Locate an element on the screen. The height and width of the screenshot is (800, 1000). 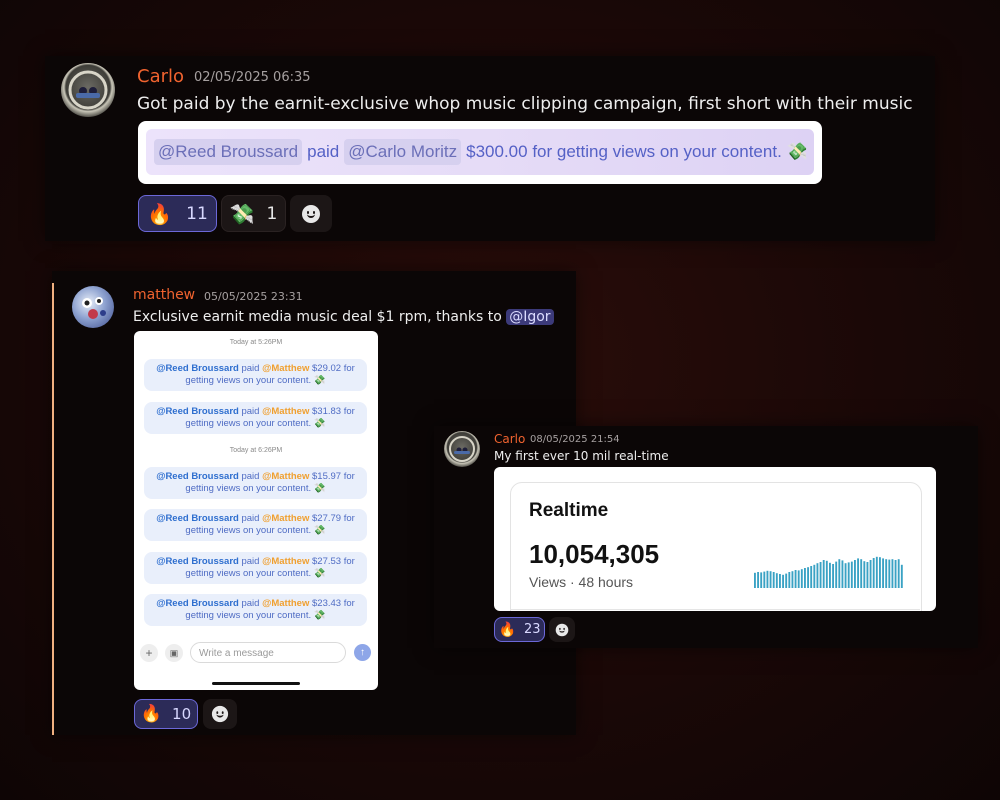
reaction-money: 💸 1 is located at coordinates (253, 213).